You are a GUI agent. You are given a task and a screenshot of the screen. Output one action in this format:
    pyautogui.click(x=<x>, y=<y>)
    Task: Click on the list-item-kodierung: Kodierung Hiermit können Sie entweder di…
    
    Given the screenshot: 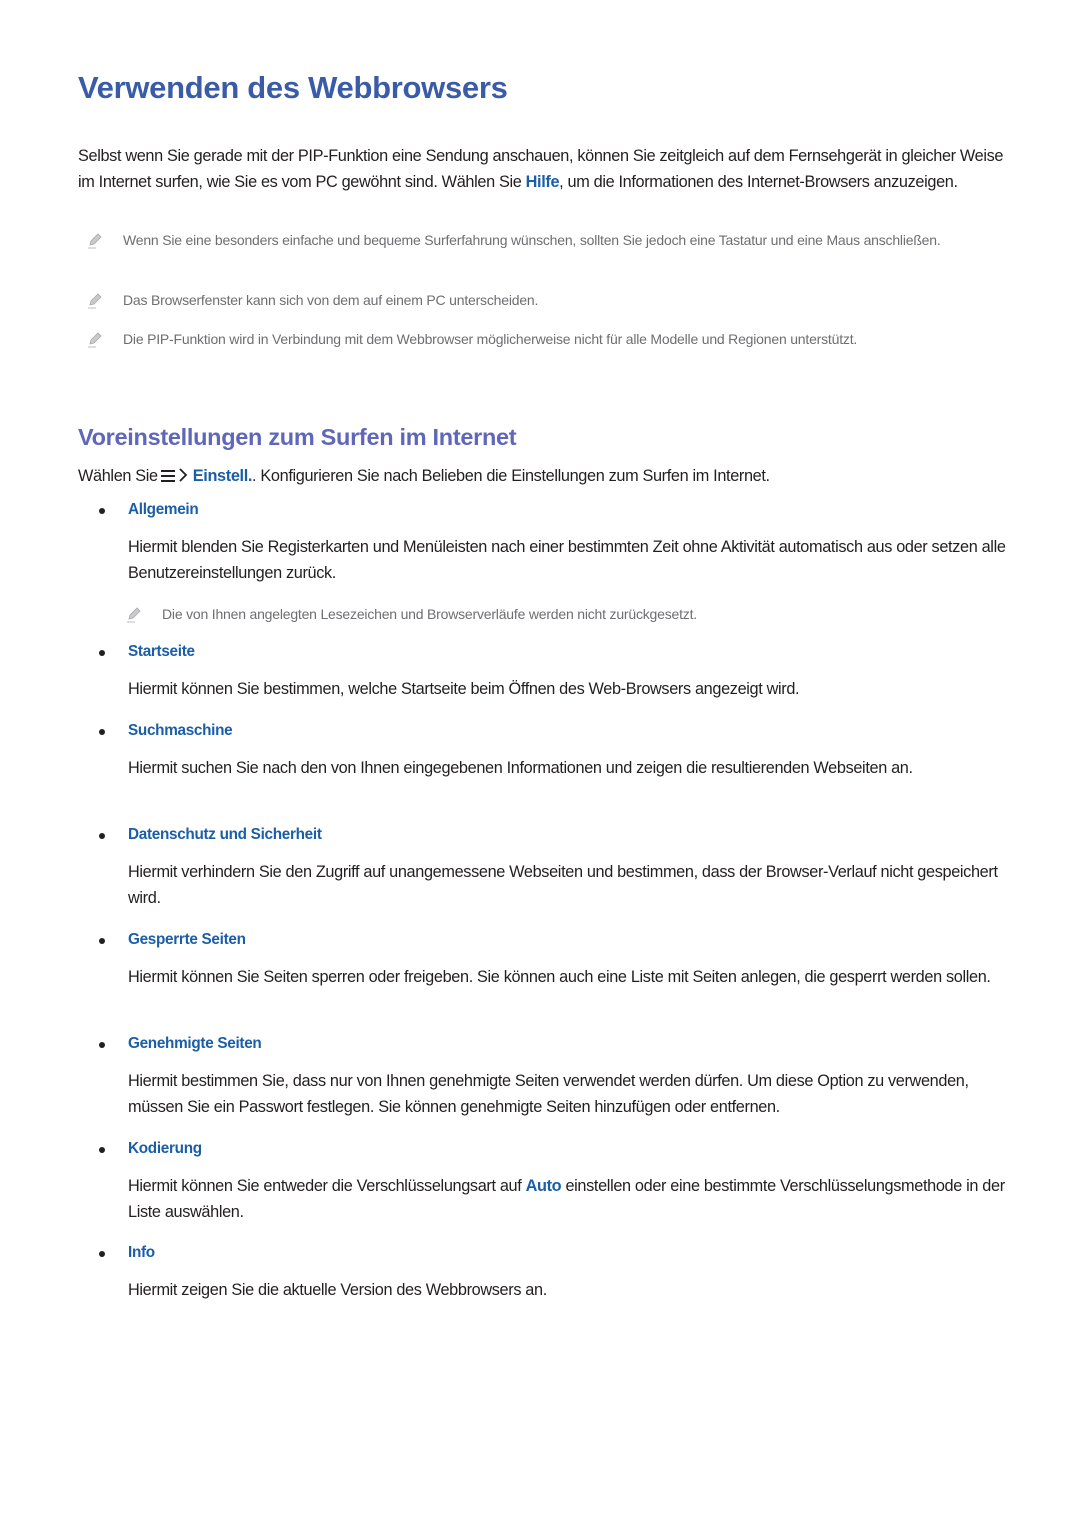 What is the action you would take?
    pyautogui.click(x=548, y=1179)
    